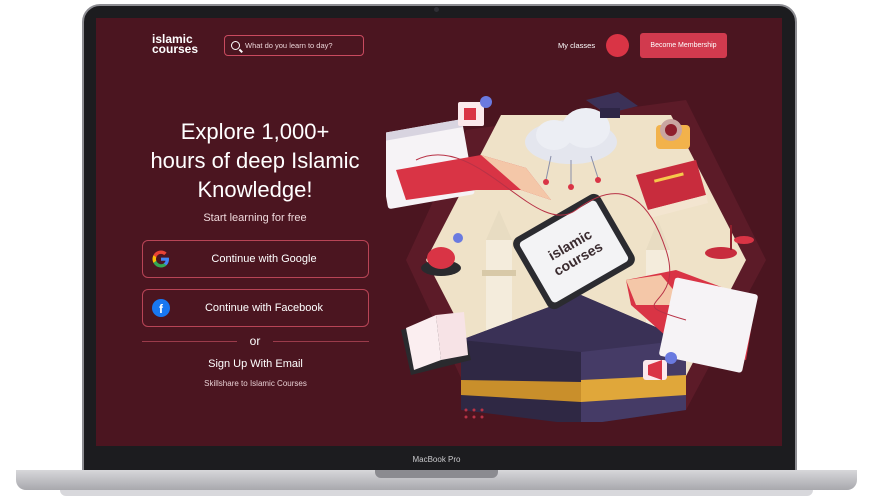 Image resolution: width=873 pixels, height=501 pixels. Describe the element at coordinates (255, 189) in the screenshot. I see `hero-title-line3: Knowledge!` at that location.